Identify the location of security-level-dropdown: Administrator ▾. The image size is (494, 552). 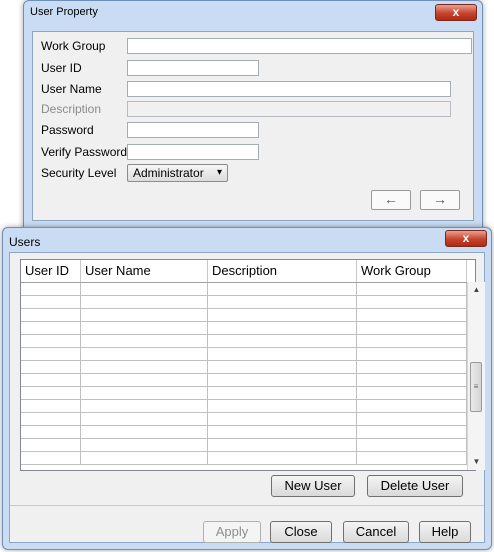
(177, 173).